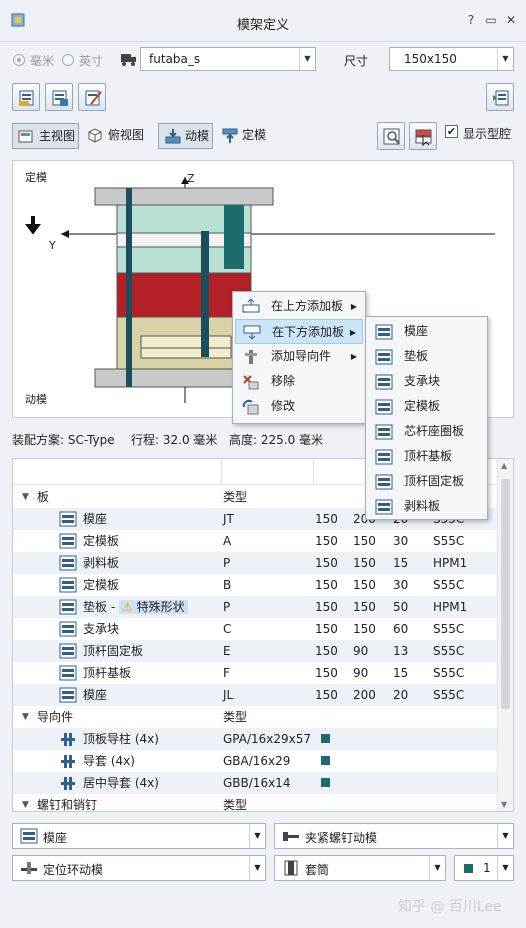 The image size is (526, 928). What do you see at coordinates (255, 651) in the screenshot?
I see `table-row: 顶杆固定板 E 150 90 13 S55C` at bounding box center [255, 651].